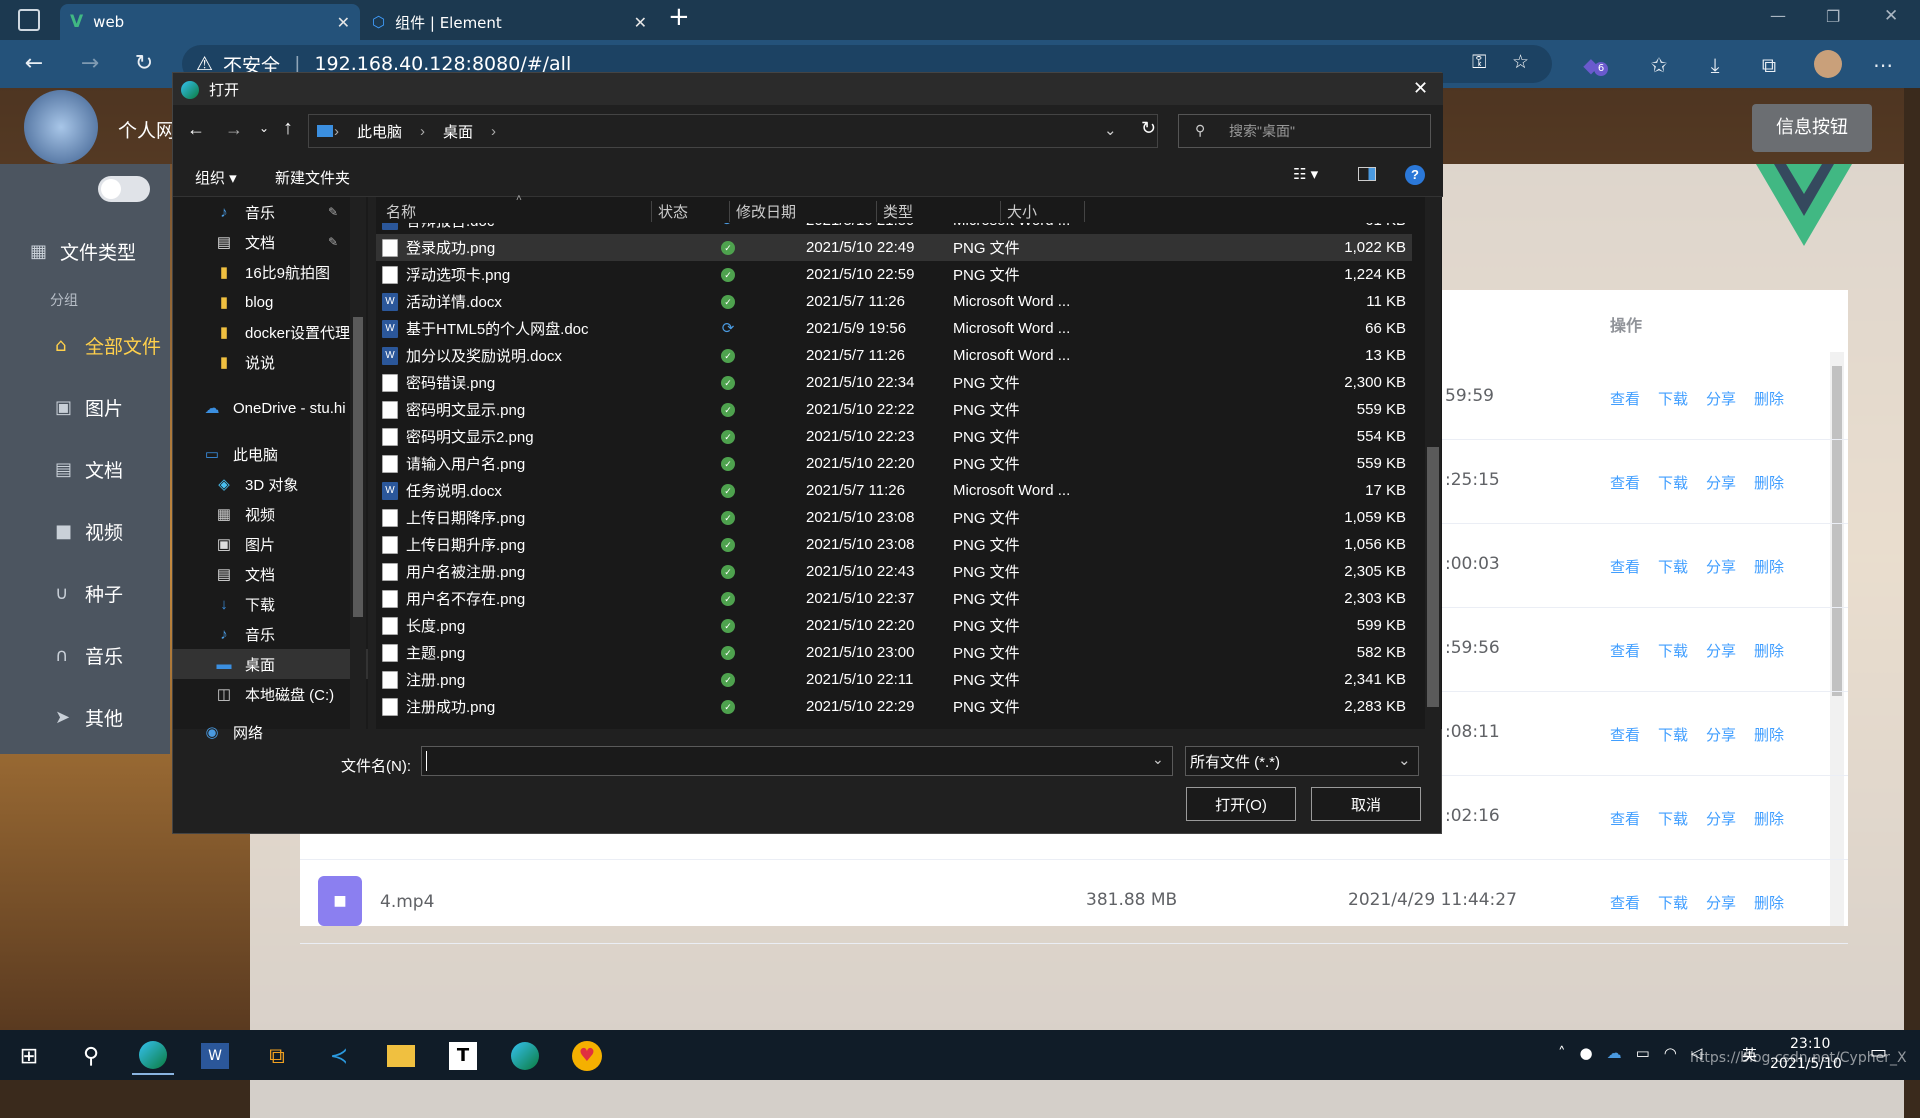 The image size is (1920, 1118). What do you see at coordinates (312, 177) in the screenshot?
I see `new-folder-button: 新建文件夹` at bounding box center [312, 177].